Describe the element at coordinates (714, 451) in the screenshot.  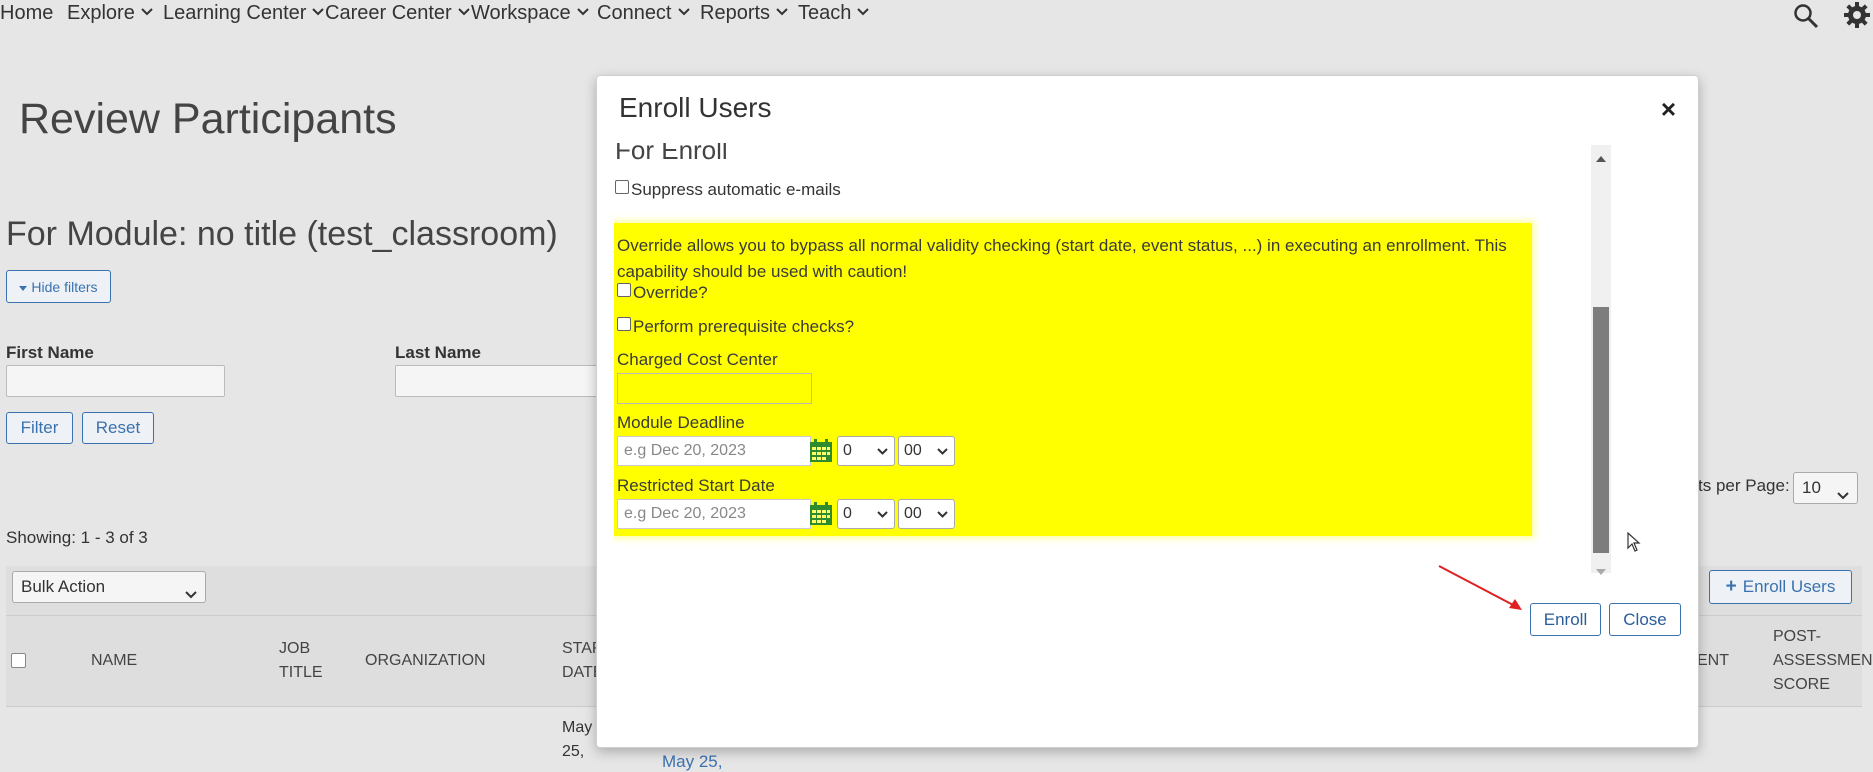
I see `module-deadline-input: e.g Dec 20, 2023` at that location.